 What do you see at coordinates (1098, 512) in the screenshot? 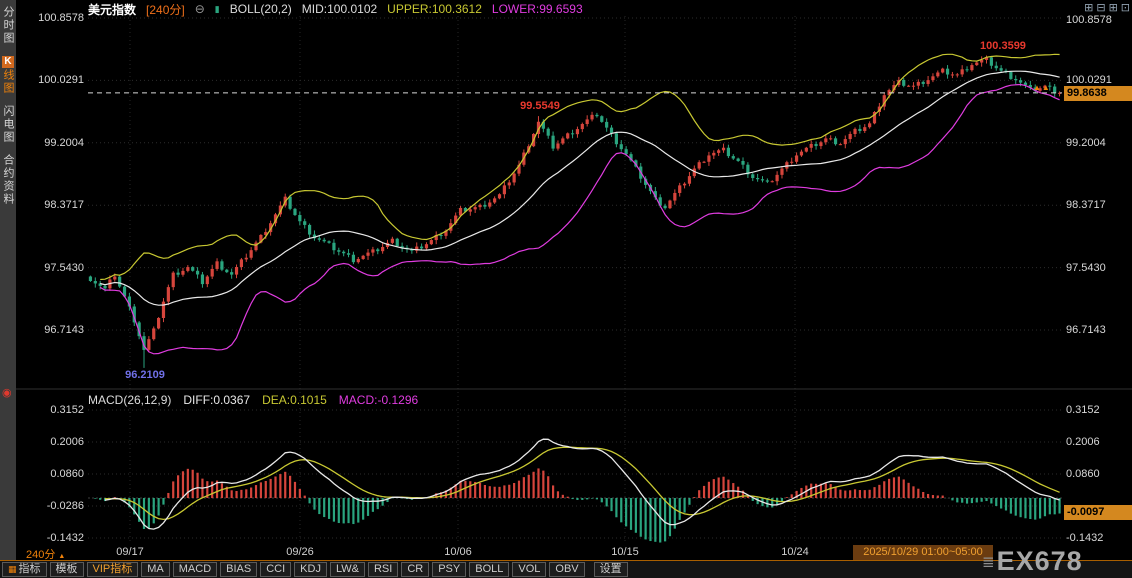
I see `macd-value-badge: -0.0097` at bounding box center [1098, 512].